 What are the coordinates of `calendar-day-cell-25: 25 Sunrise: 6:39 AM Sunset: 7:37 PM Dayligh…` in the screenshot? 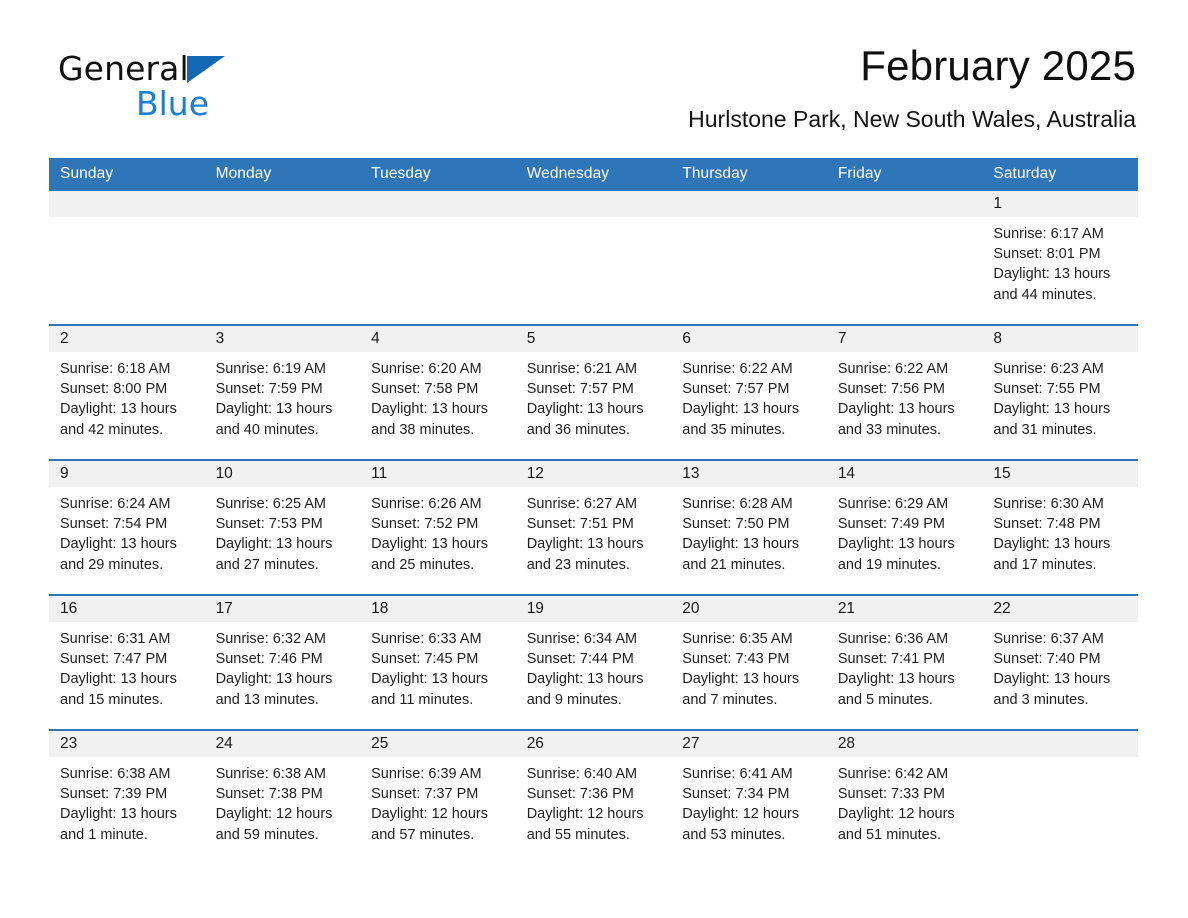 It's located at (438, 796).